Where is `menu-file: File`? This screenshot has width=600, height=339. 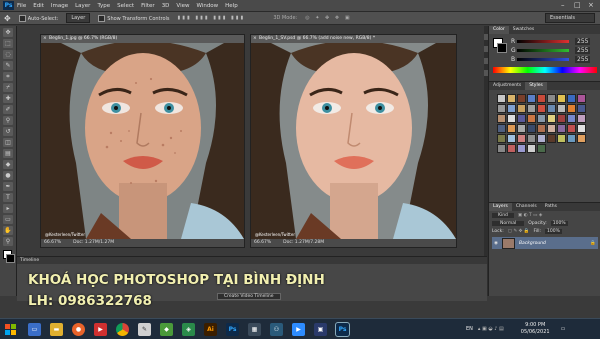 menu-file: File is located at coordinates (21, 6).